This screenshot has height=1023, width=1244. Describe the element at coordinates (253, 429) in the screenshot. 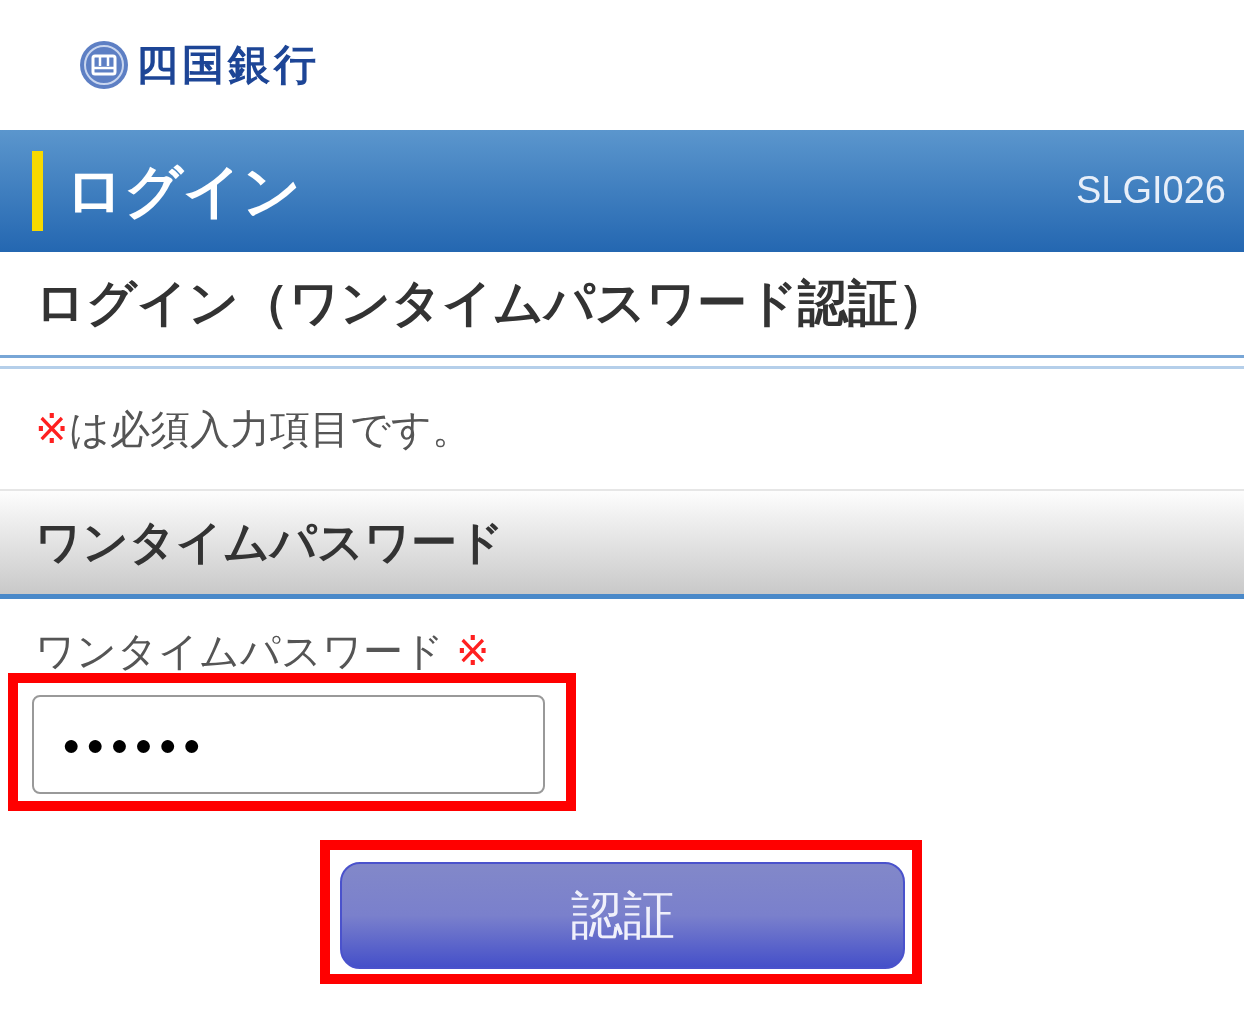

I see `required-note: ※は必須入力項目です。` at that location.